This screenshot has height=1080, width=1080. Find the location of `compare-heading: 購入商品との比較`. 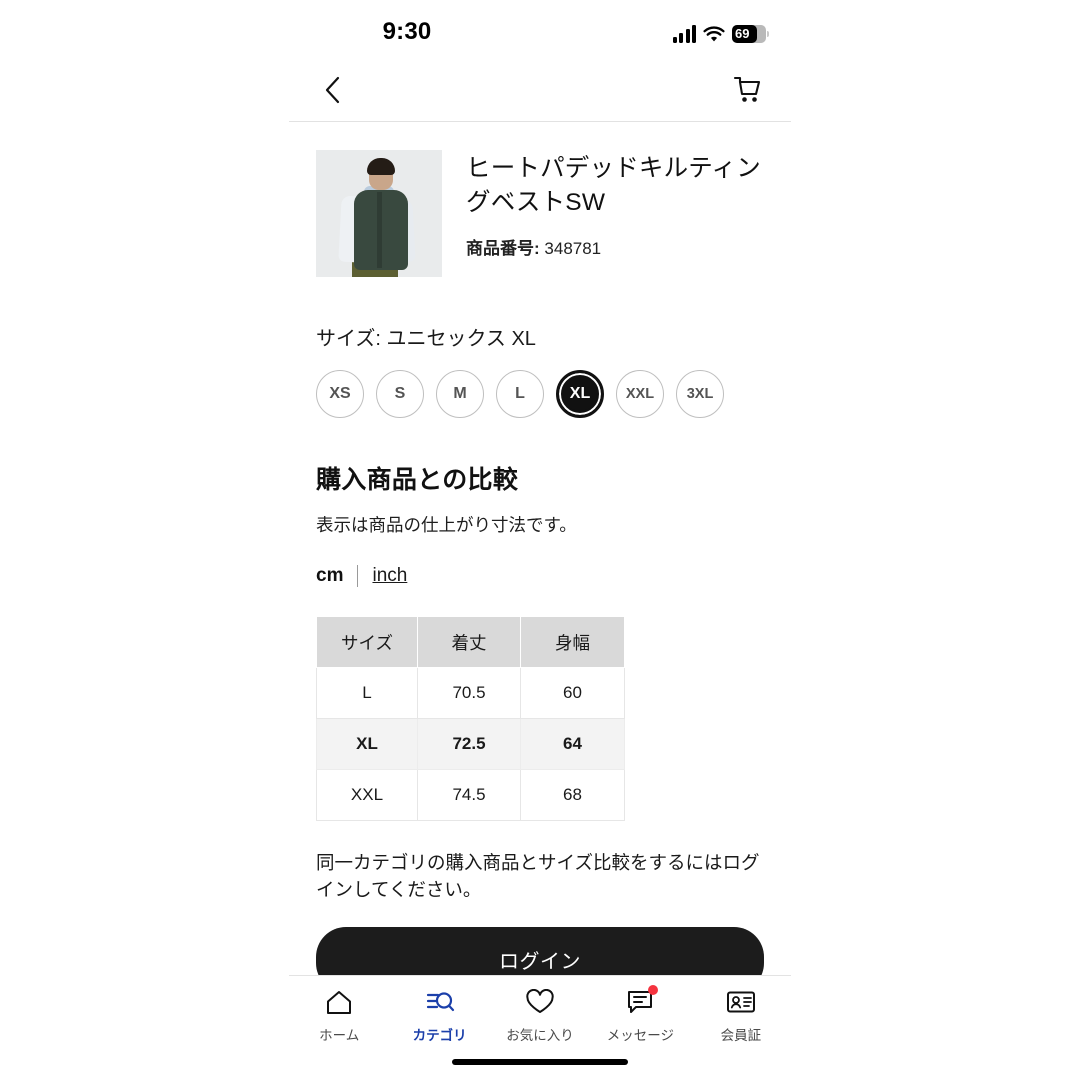

compare-heading: 購入商品との比較 is located at coordinates (417, 480).